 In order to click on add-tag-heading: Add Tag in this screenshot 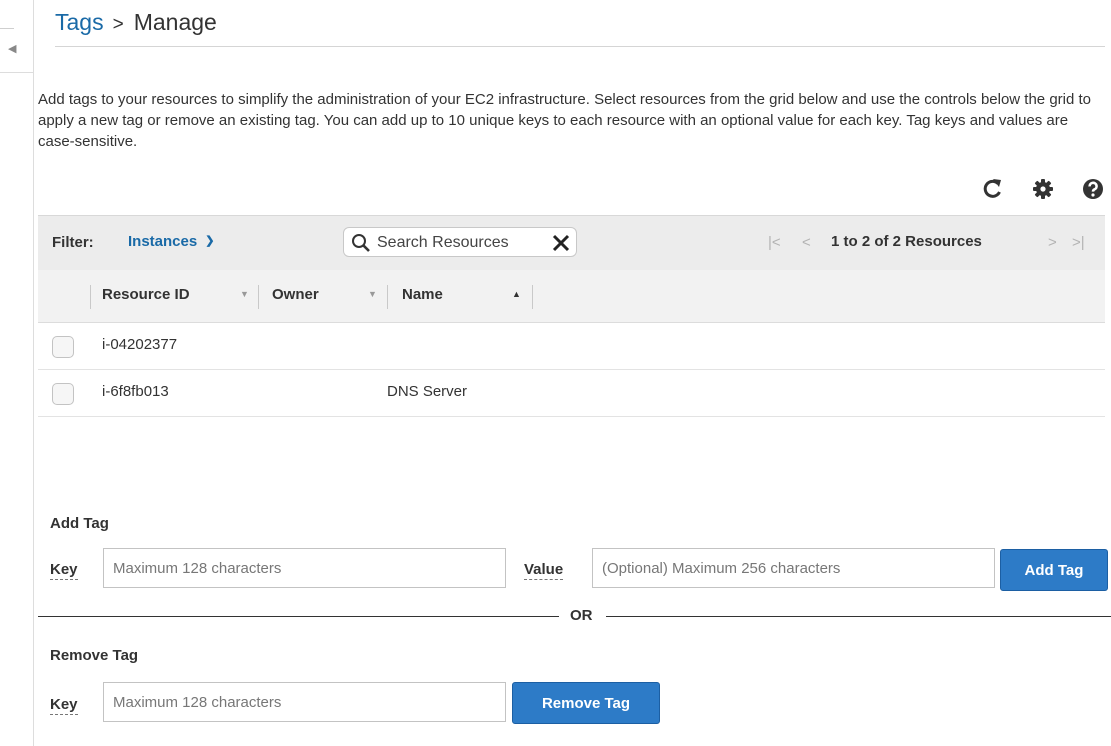, I will do `click(79, 523)`.